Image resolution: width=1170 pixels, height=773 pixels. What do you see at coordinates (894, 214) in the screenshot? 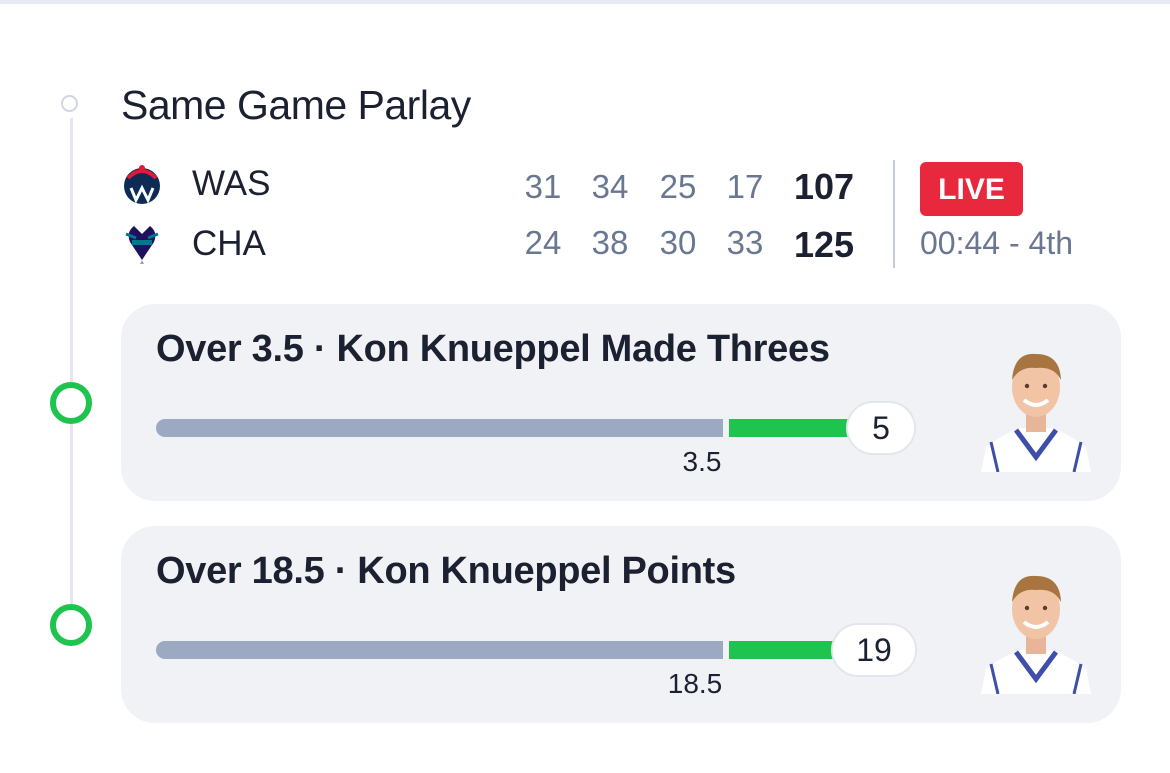
I see `score-divider` at bounding box center [894, 214].